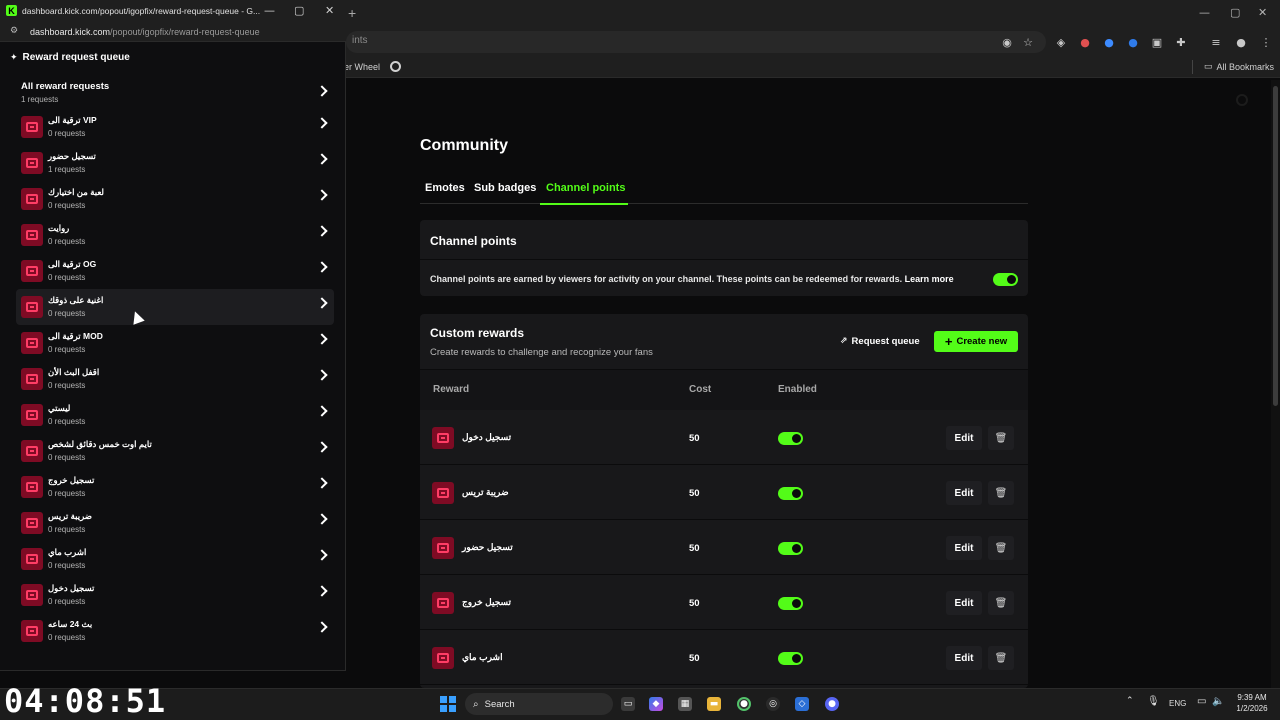 This screenshot has height=720, width=1280. What do you see at coordinates (1216, 42) in the screenshot?
I see `reading-list-icon: ≡` at bounding box center [1216, 42].